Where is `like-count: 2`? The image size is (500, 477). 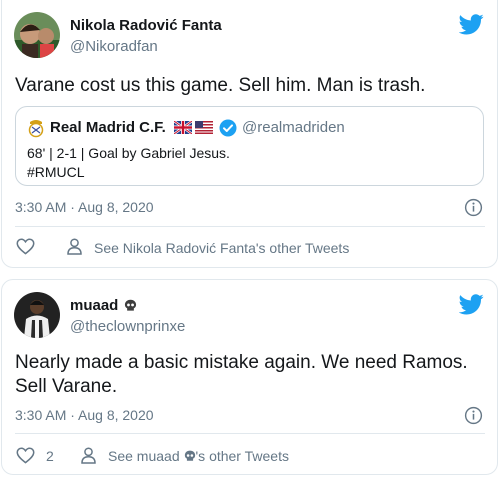 like-count: 2 is located at coordinates (50, 456).